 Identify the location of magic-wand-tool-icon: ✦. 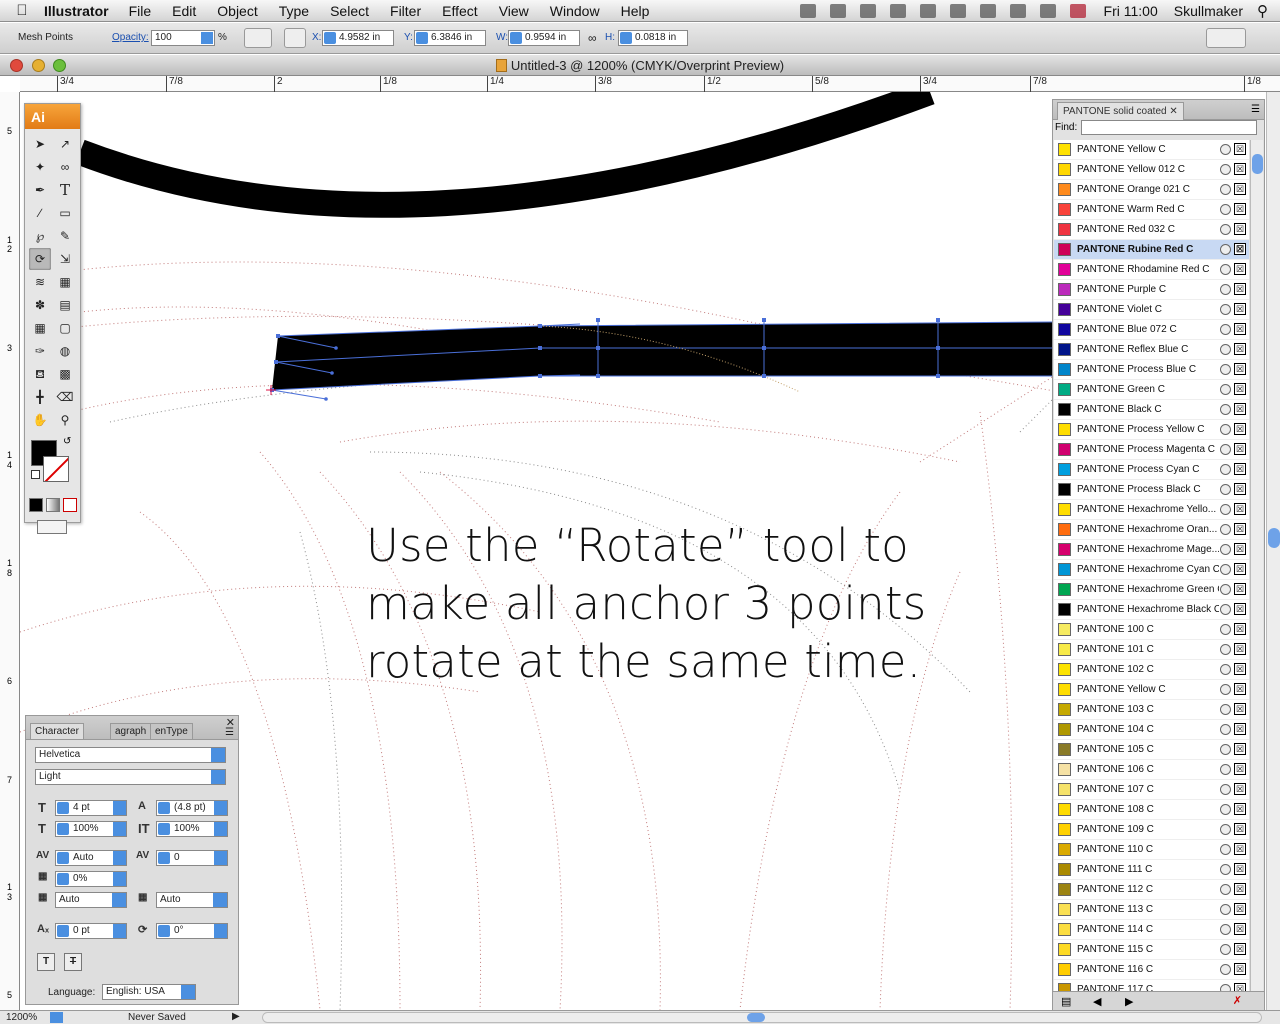
(40, 167).